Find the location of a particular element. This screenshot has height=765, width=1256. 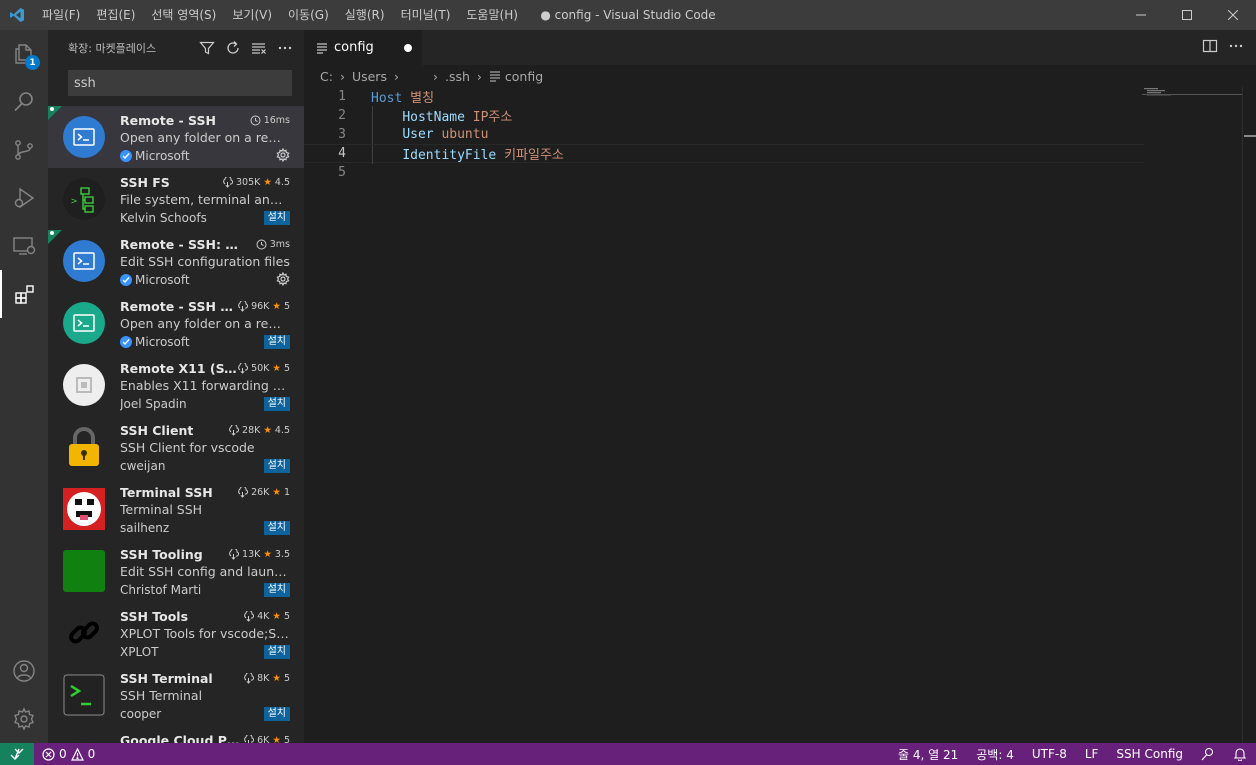

publisher-name: cooper is located at coordinates (141, 714).